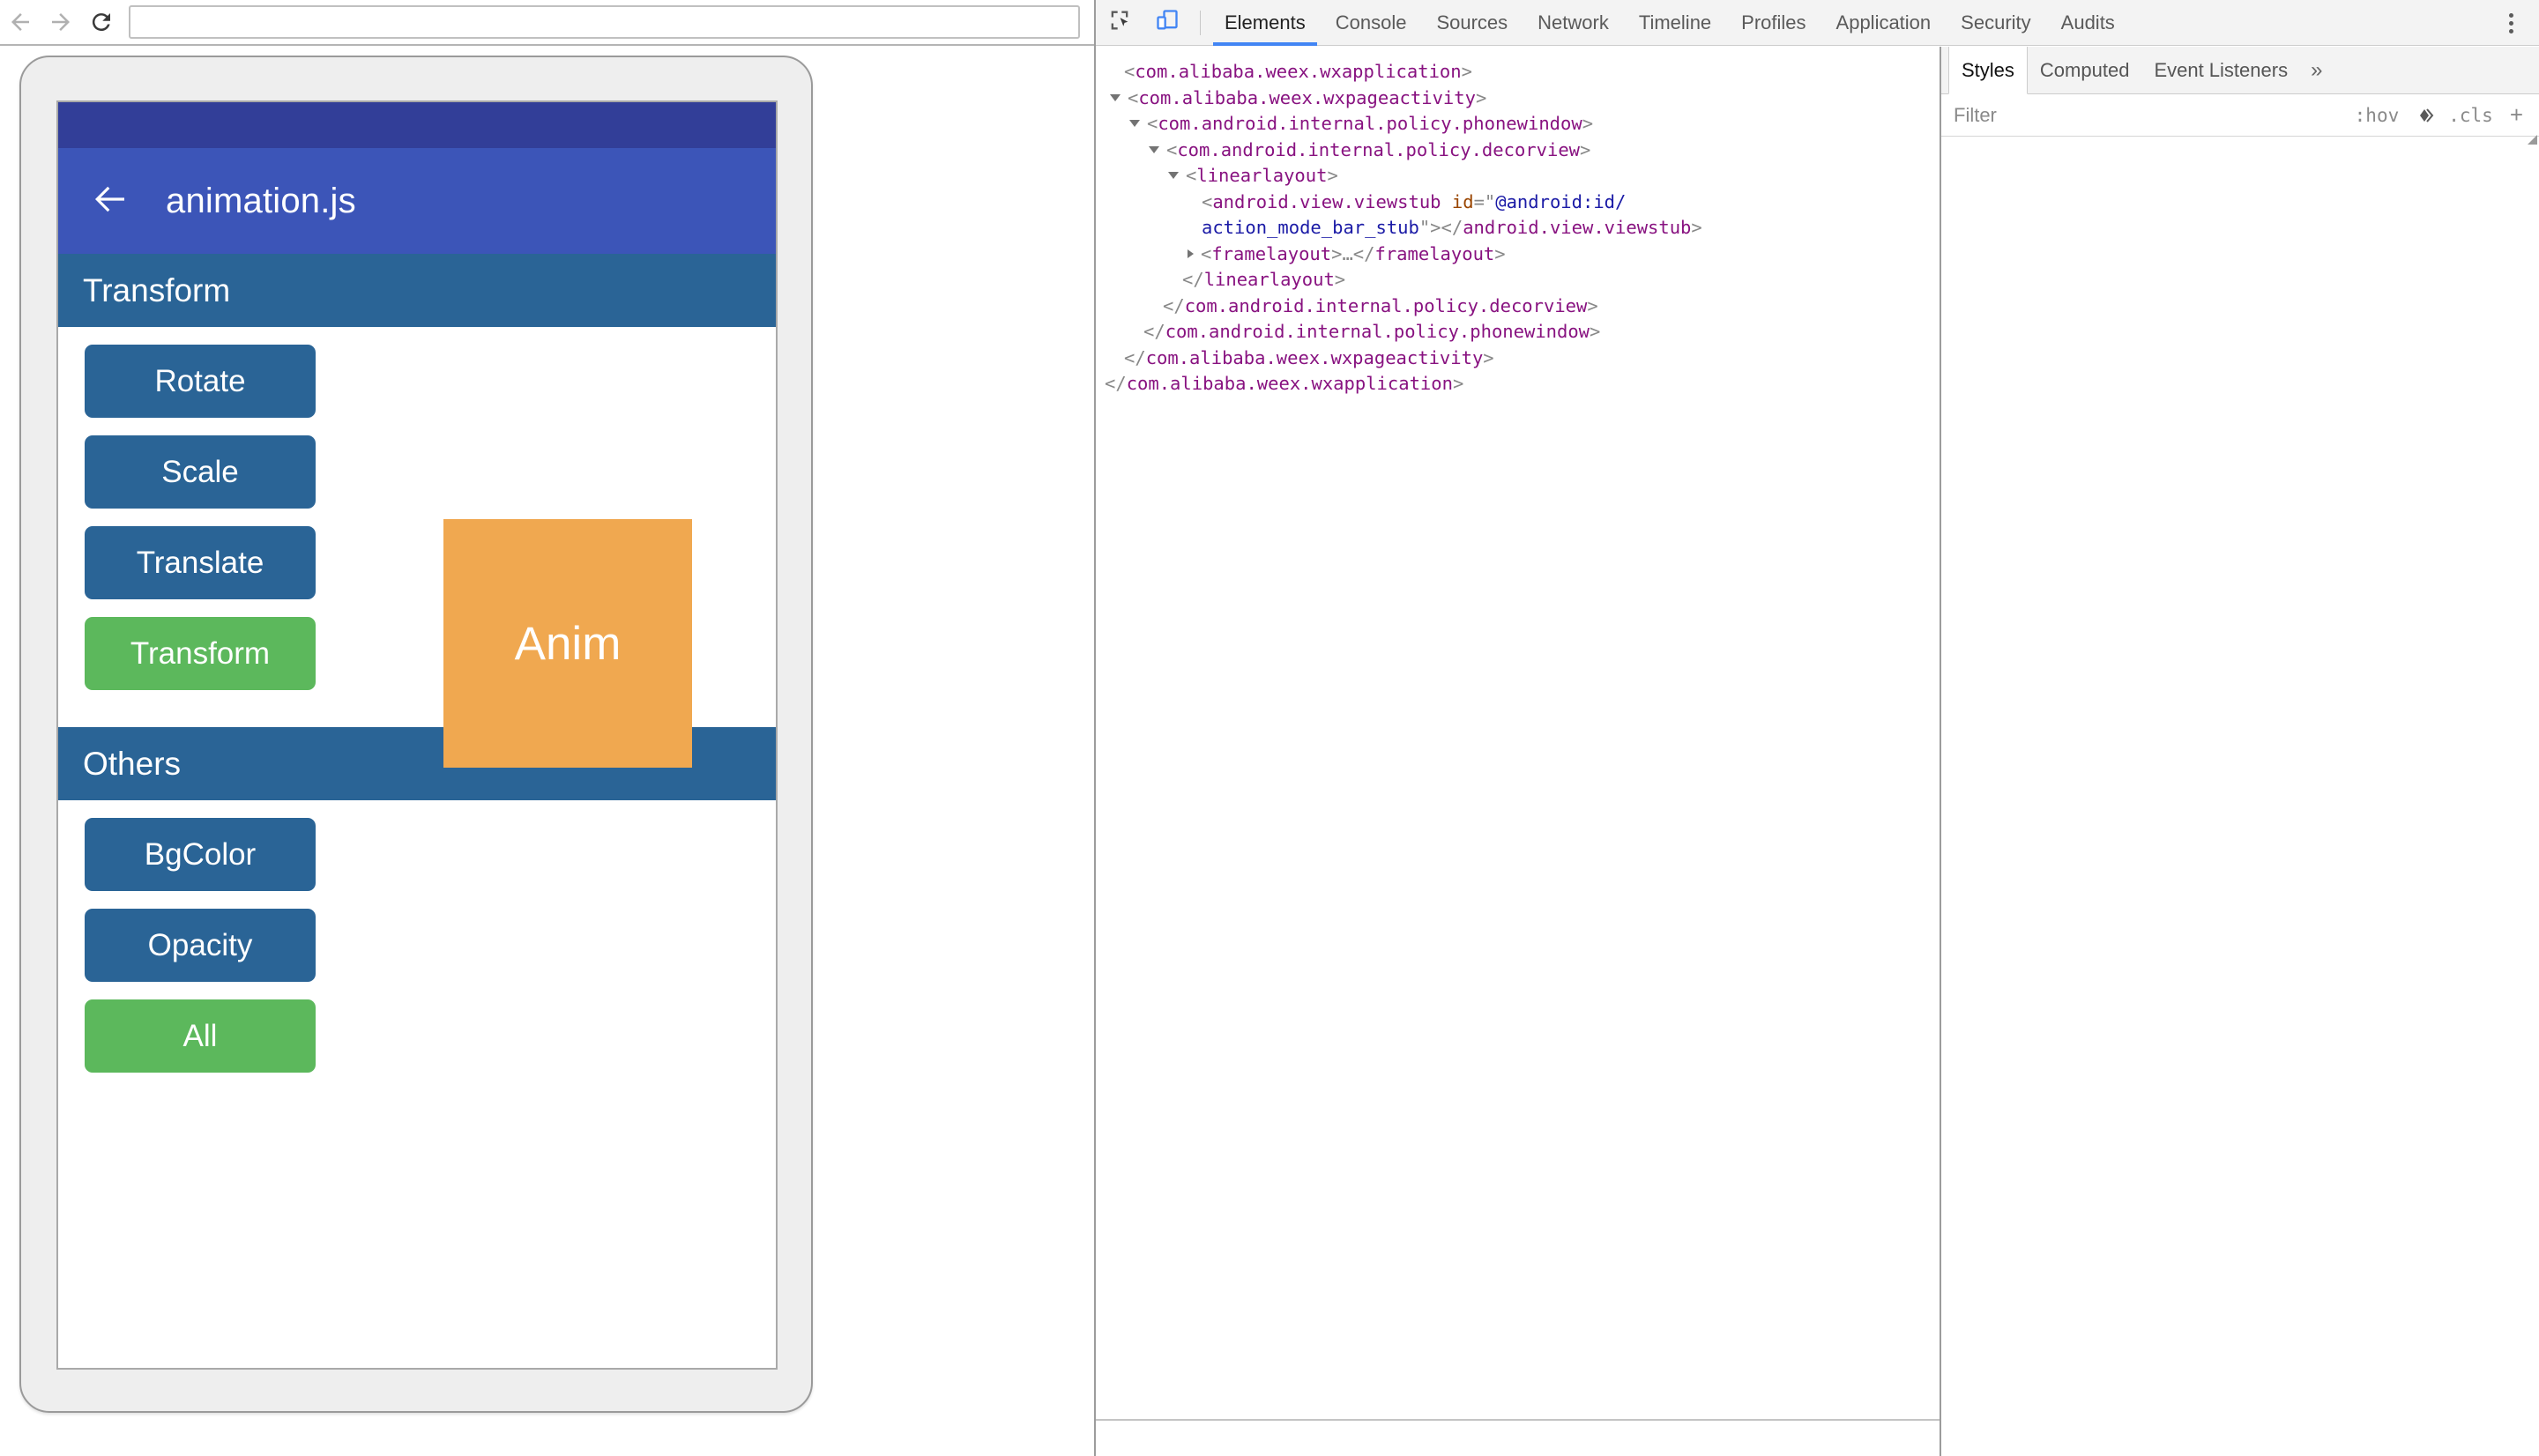 Image resolution: width=2539 pixels, height=1456 pixels. I want to click on scale-button: Scale, so click(200, 472).